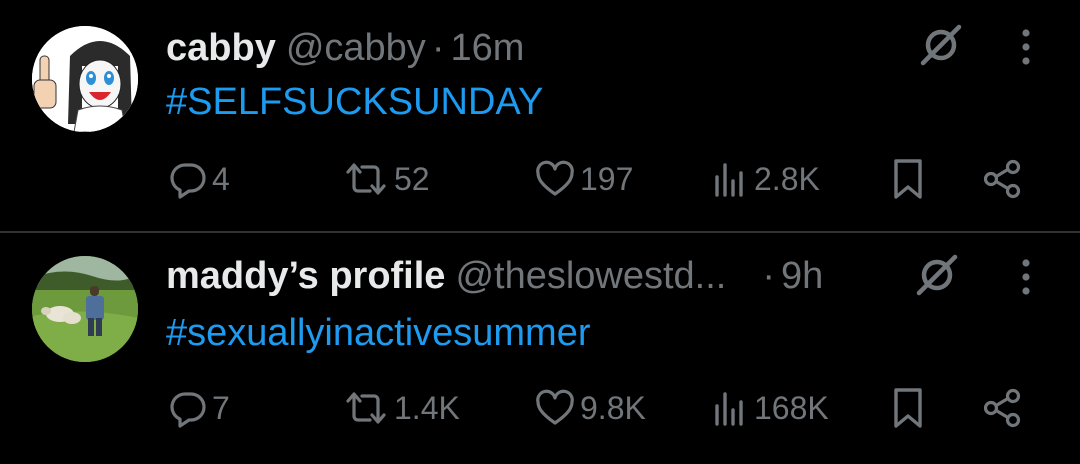 The image size is (1080, 464). What do you see at coordinates (487, 48) in the screenshot?
I see `timestamp: 16m` at bounding box center [487, 48].